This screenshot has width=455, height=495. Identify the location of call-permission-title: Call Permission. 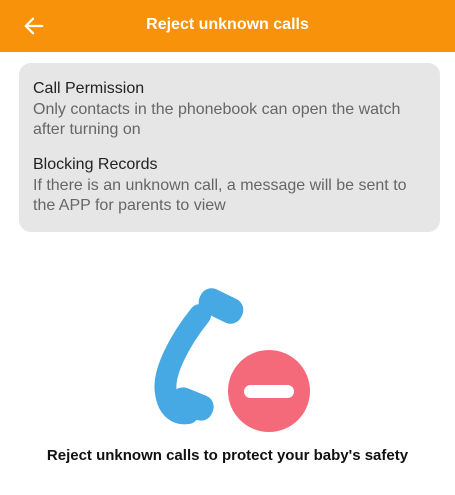
(89, 88).